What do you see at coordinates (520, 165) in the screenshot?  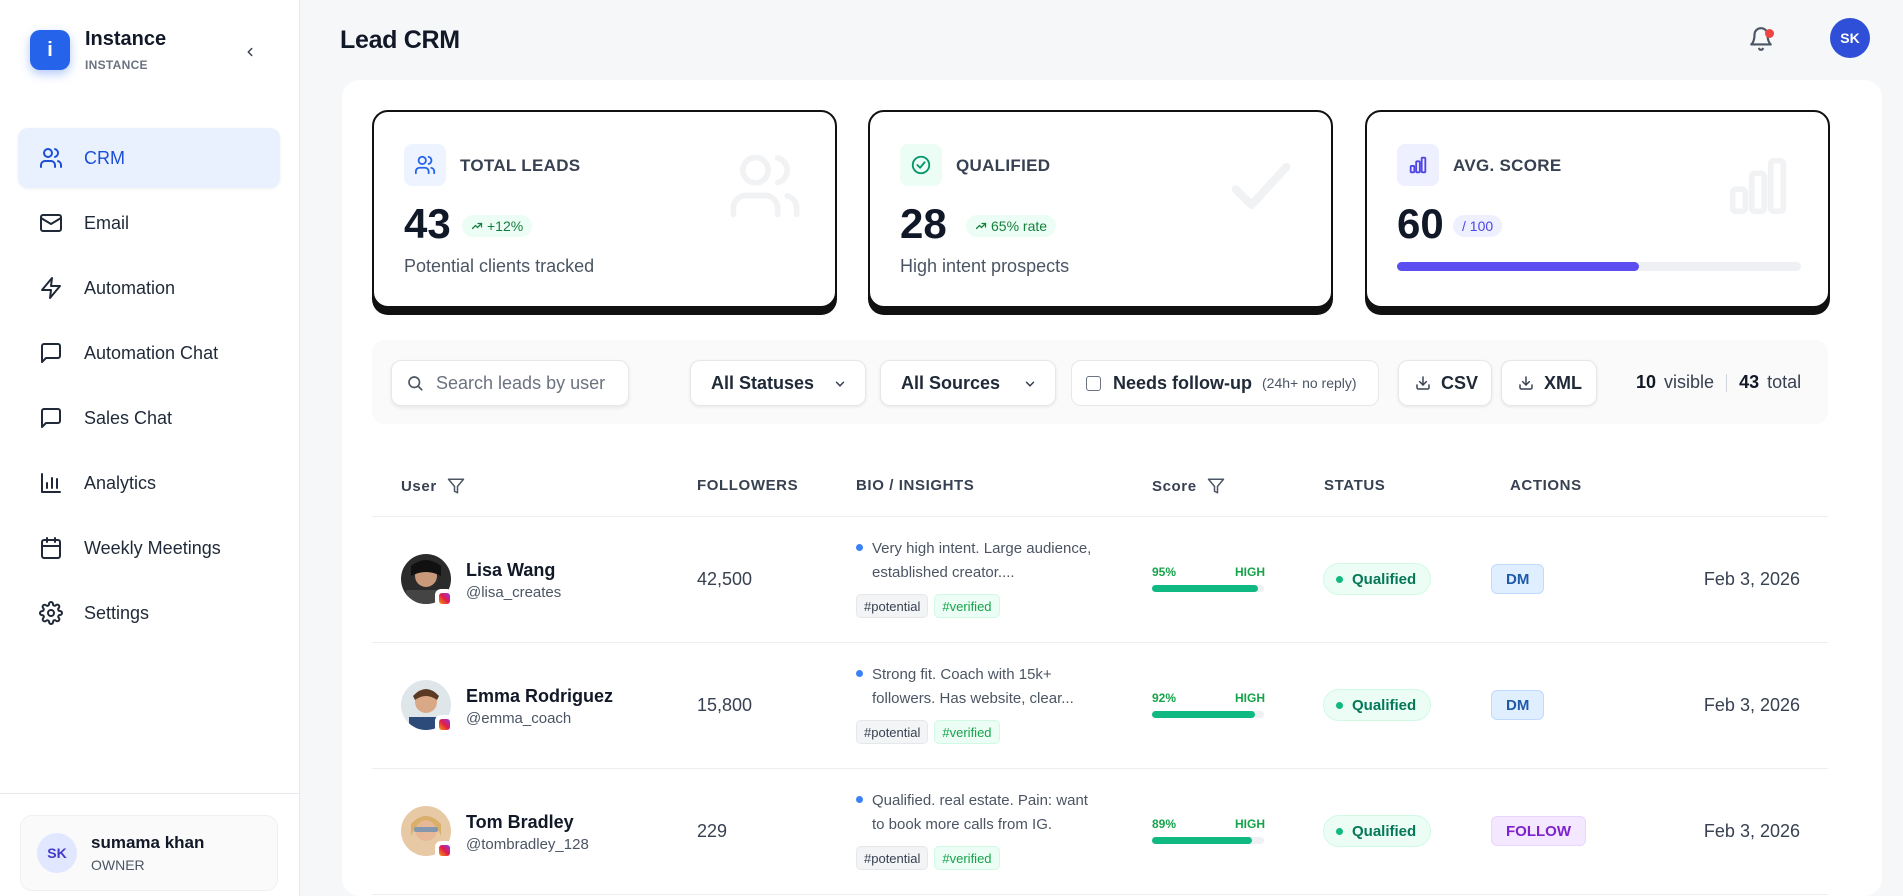 I see `stat-label: TOTAL LEADS` at bounding box center [520, 165].